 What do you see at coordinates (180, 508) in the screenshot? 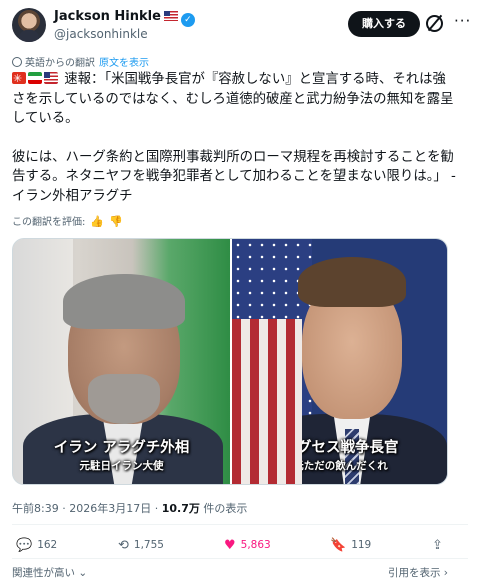
I see `view-count: 10.7万` at bounding box center [180, 508].